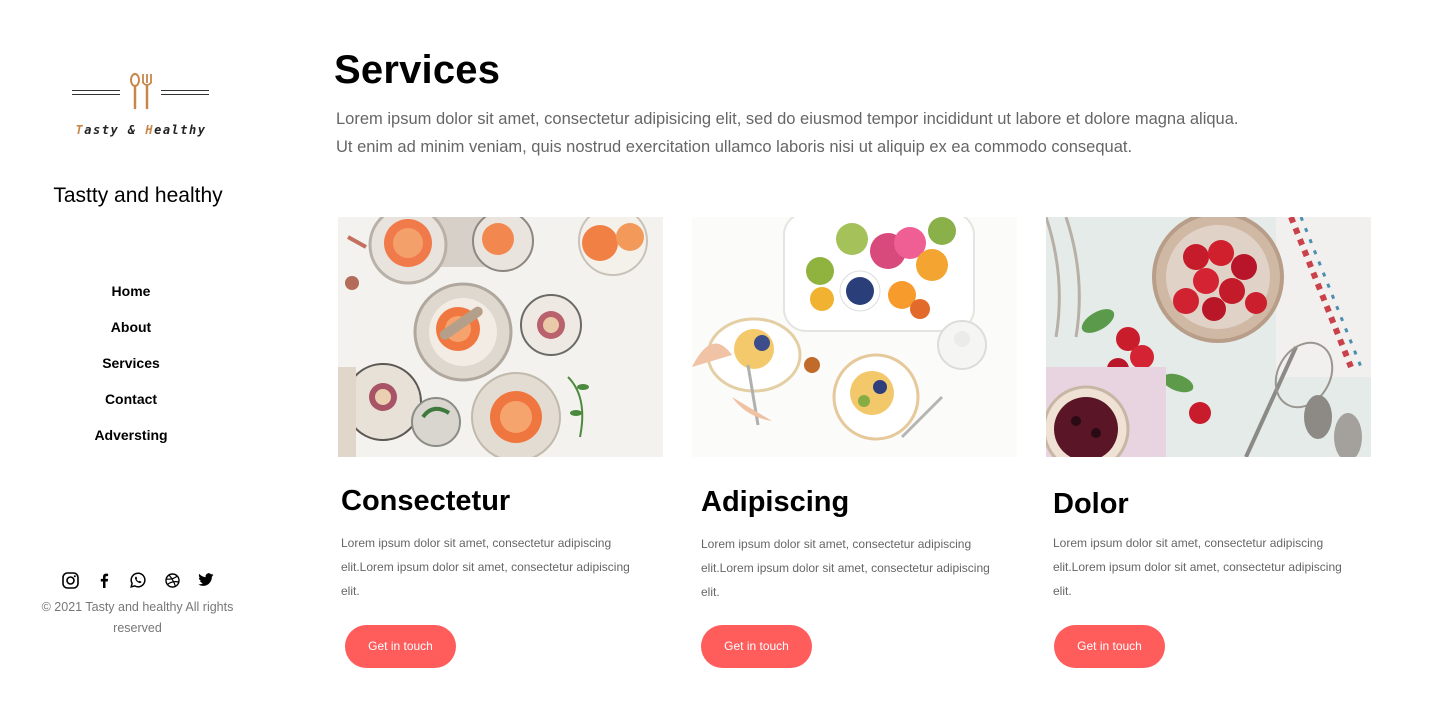 The height and width of the screenshot is (718, 1440). What do you see at coordinates (854, 337) in the screenshot?
I see `service-image-fruit-platter` at bounding box center [854, 337].